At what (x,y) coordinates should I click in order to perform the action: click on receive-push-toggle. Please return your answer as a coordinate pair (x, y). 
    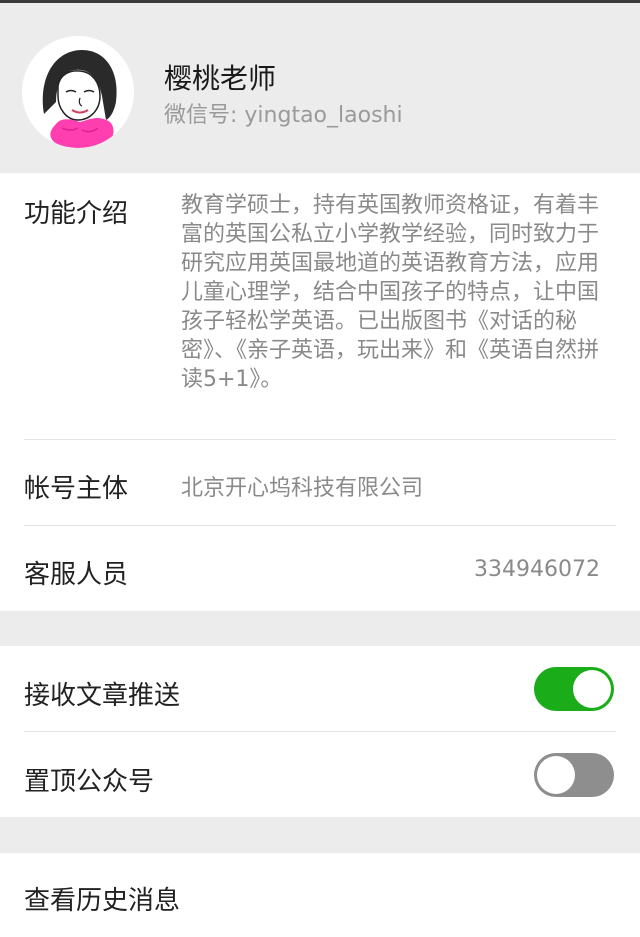
    Looking at the image, I should click on (574, 689).